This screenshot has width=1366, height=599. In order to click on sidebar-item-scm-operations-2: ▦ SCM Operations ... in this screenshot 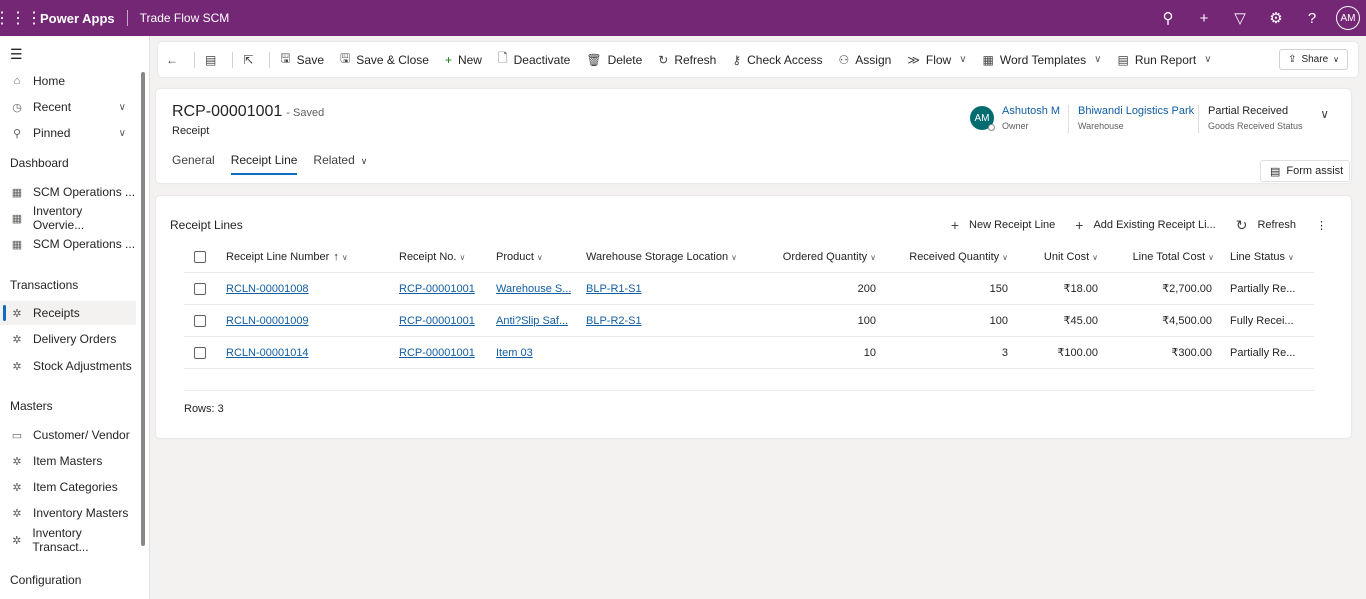, I will do `click(68, 244)`.